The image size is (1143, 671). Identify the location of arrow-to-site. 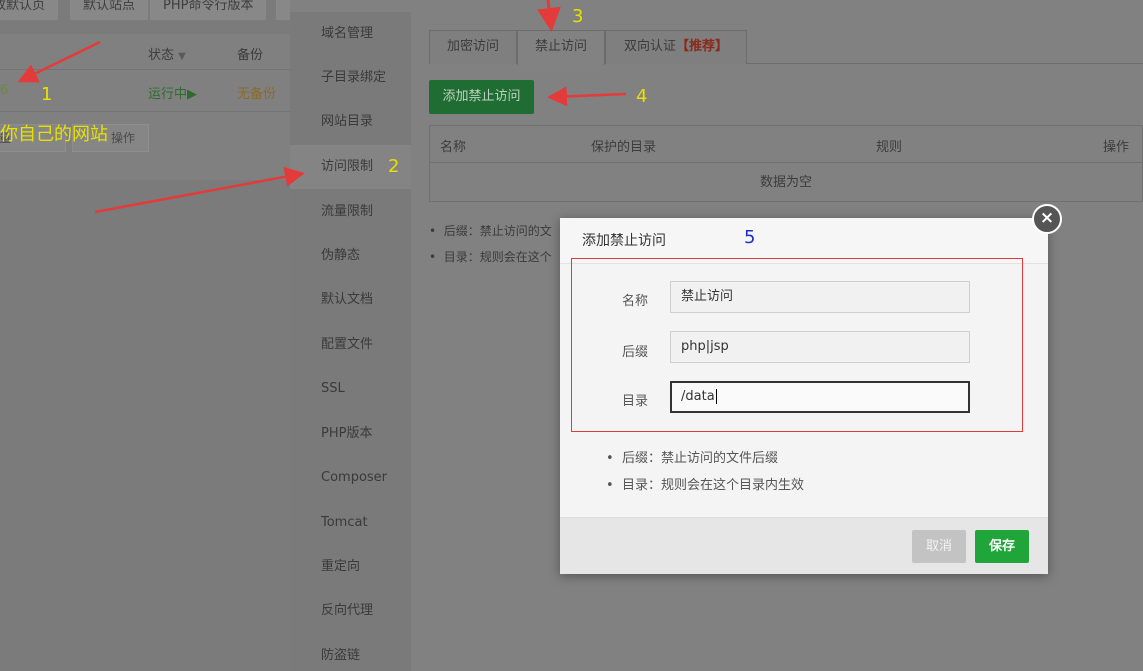
(59, 61).